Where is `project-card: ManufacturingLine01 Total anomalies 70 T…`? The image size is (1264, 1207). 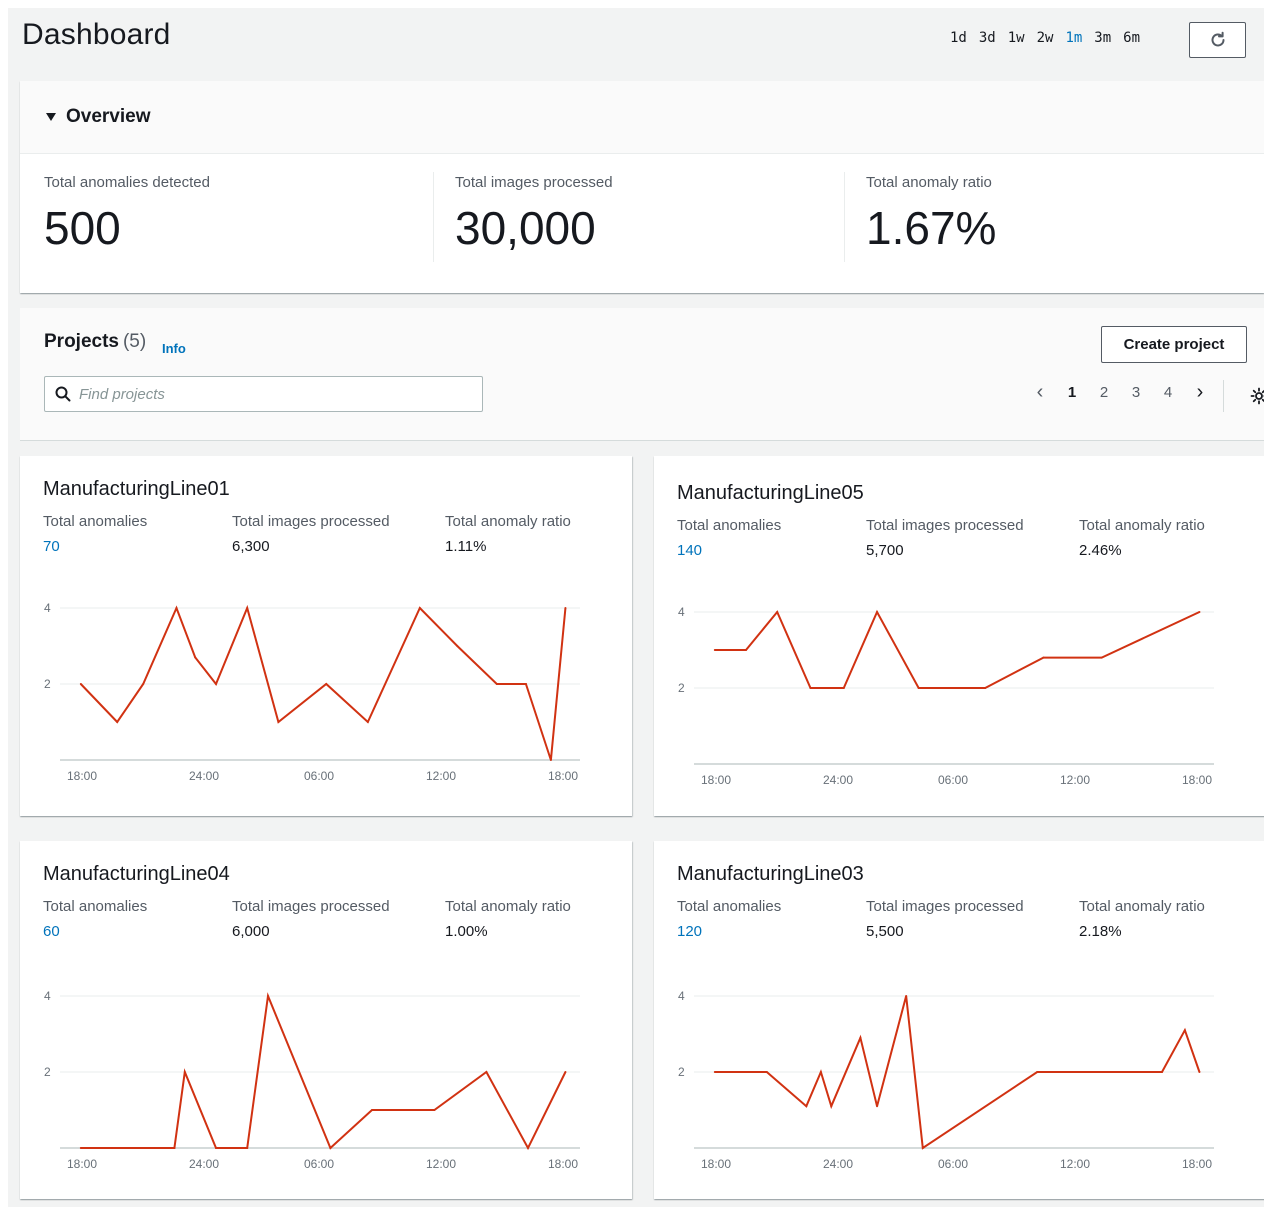 project-card: ManufacturingLine01 Total anomalies 70 T… is located at coordinates (326, 636).